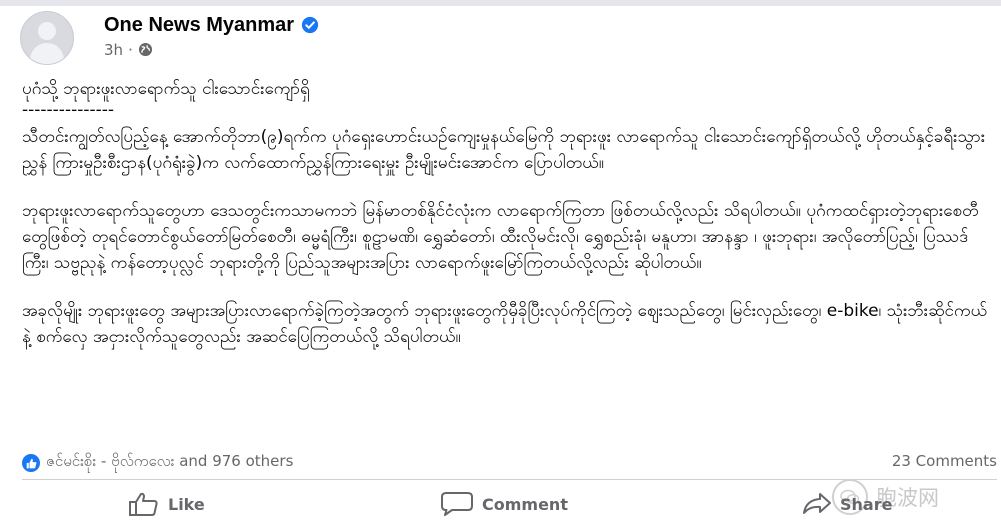 This screenshot has height=530, width=1001. What do you see at coordinates (143, 504) in the screenshot?
I see `thumbs-up-icon` at bounding box center [143, 504].